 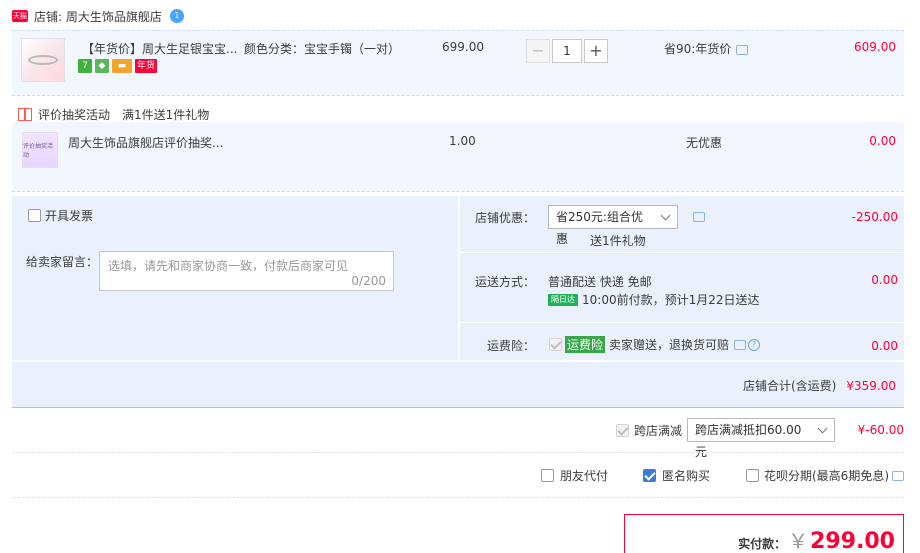 I want to click on new-year-goods-badge: 年货, so click(x=146, y=66).